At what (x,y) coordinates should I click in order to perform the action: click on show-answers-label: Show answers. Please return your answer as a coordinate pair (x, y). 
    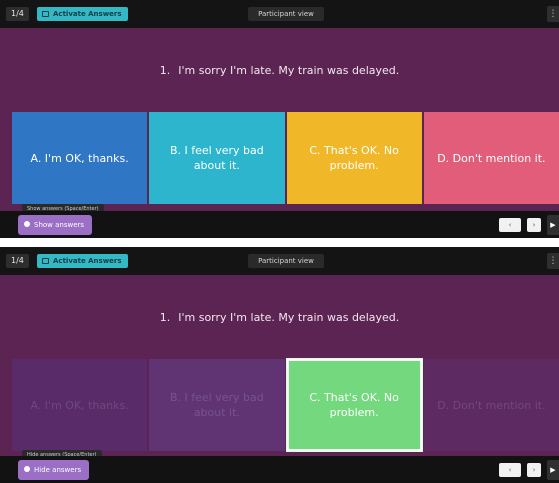
    Looking at the image, I should click on (59, 225).